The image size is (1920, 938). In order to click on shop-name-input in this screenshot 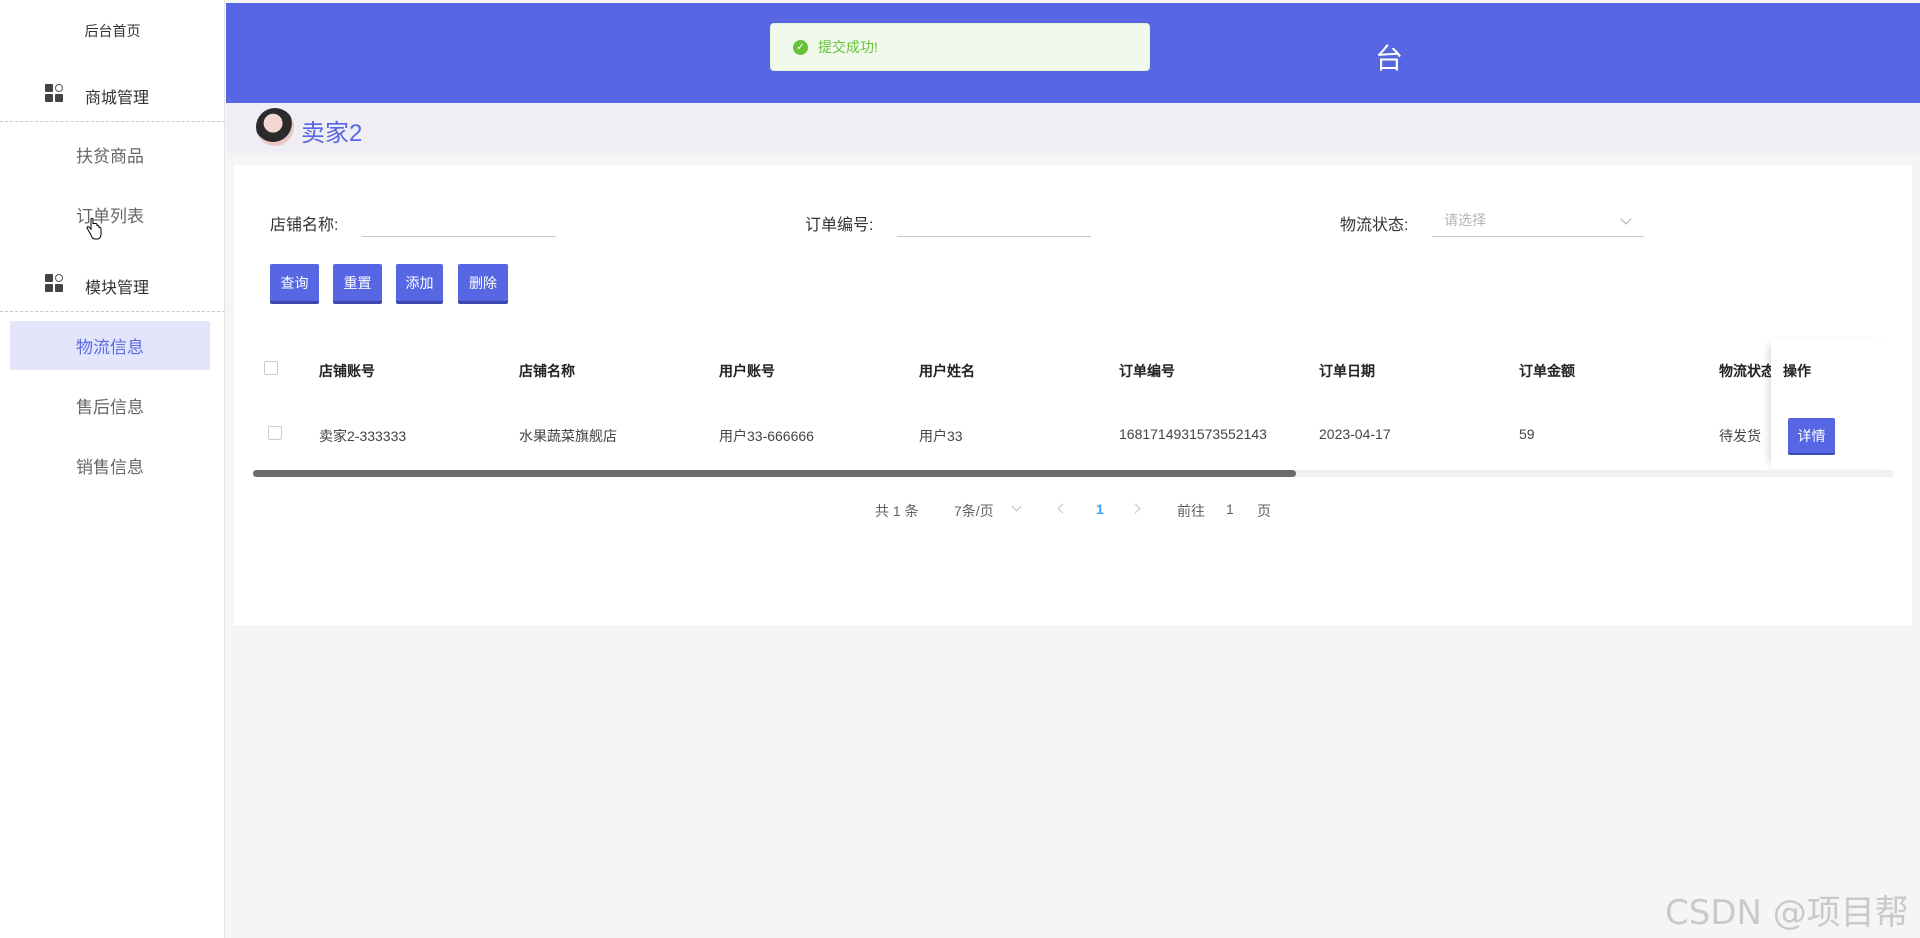, I will do `click(459, 220)`.